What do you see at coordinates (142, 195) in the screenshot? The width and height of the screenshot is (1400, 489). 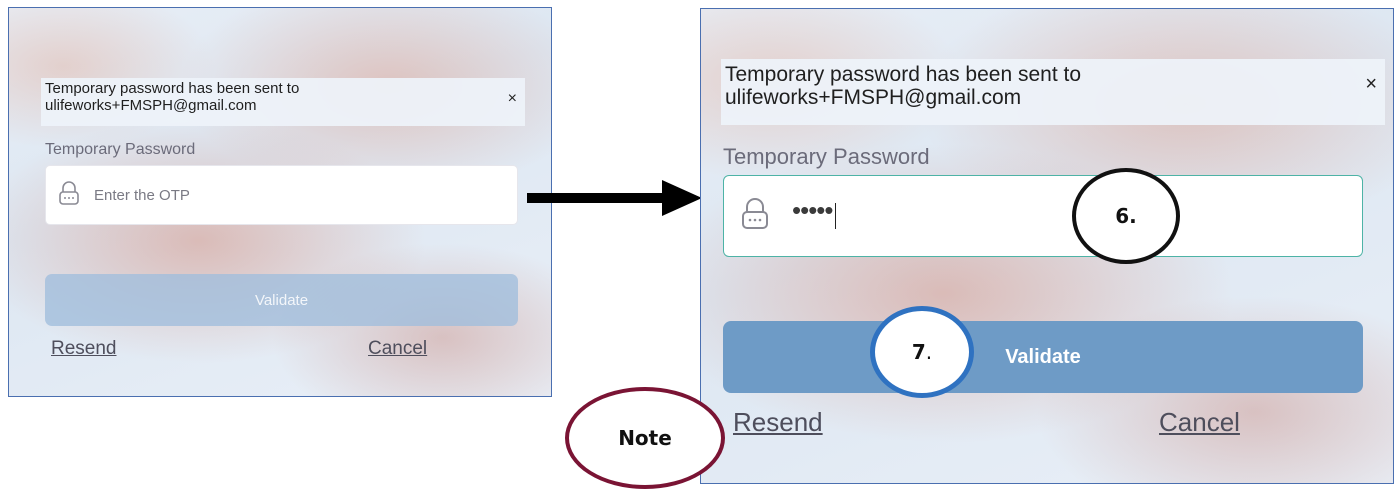 I see `otp-placeholder: Enter the OTP` at bounding box center [142, 195].